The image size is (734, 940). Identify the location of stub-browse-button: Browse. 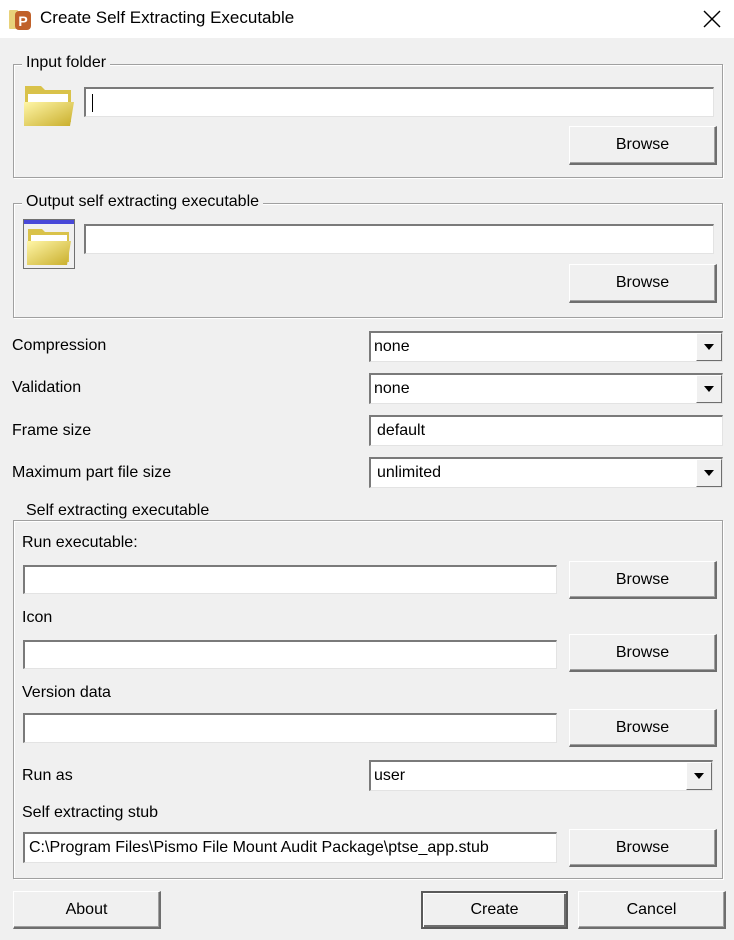
(643, 848).